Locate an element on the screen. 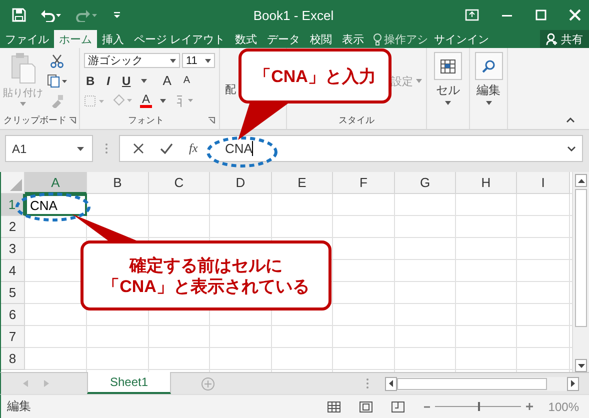  group-label: スタイル is located at coordinates (356, 120).